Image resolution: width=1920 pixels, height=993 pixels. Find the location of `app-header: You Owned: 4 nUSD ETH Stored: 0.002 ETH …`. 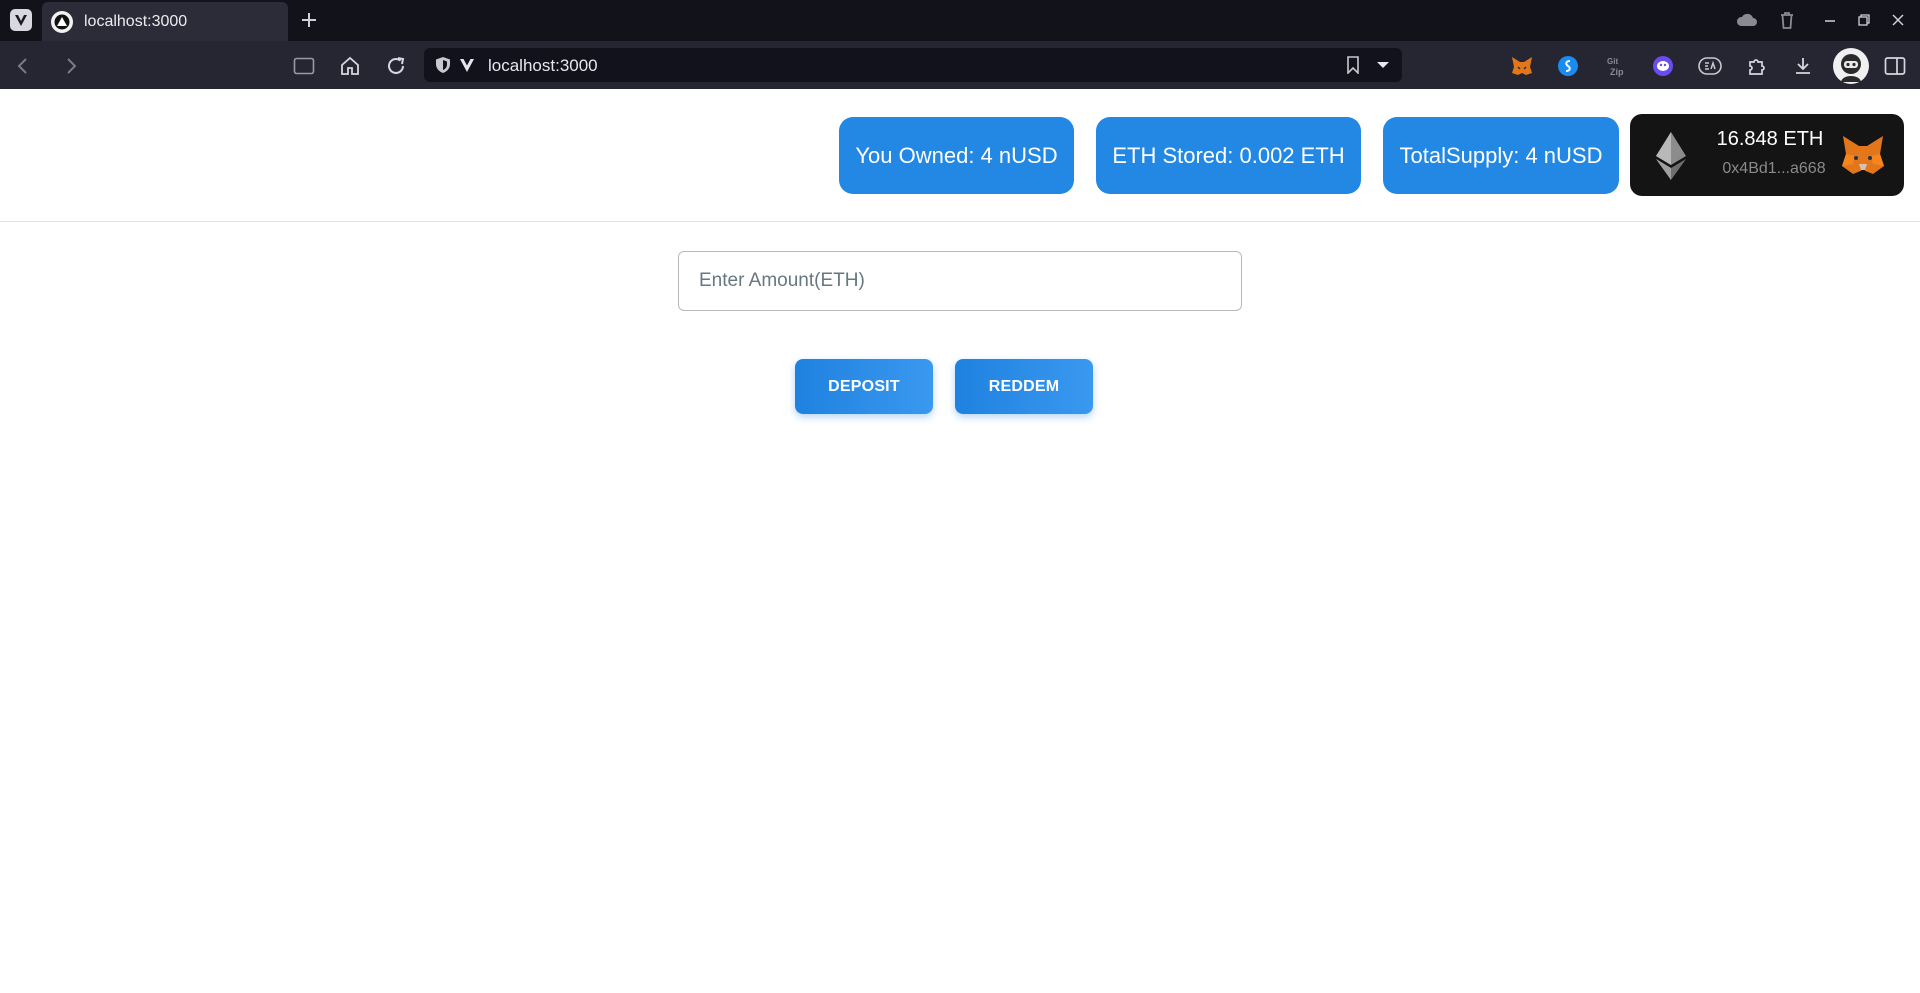

app-header: You Owned: 4 nUSD ETH Stored: 0.002 ETH … is located at coordinates (960, 155).